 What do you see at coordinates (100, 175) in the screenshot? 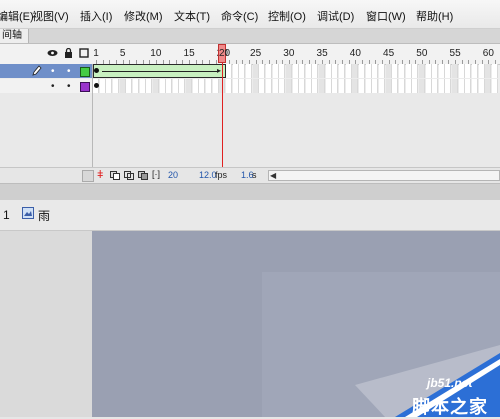
I see `center-frame-icon: ǂ` at bounding box center [100, 175].